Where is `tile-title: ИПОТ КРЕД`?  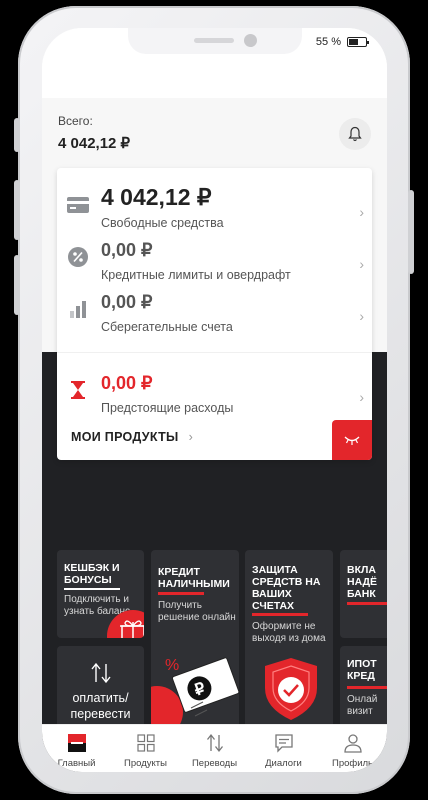
tile-title: ИПОТ КРЕД is located at coordinates (362, 670).